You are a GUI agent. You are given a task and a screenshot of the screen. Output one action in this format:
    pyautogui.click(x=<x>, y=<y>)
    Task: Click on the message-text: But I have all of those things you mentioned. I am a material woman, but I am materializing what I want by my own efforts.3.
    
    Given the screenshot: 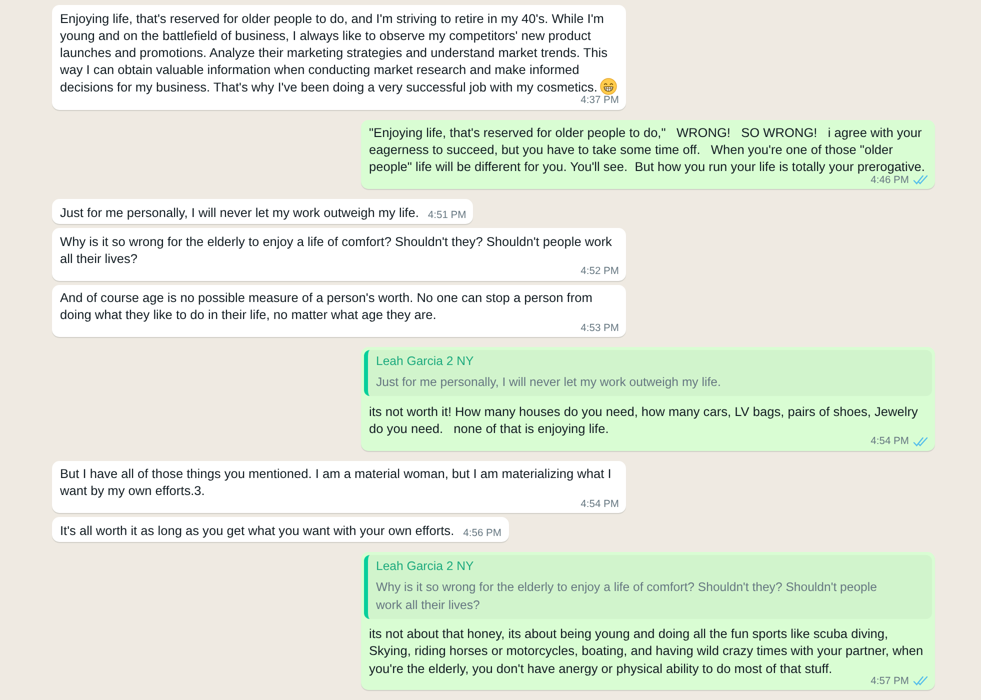 What is the action you would take?
    pyautogui.click(x=336, y=482)
    